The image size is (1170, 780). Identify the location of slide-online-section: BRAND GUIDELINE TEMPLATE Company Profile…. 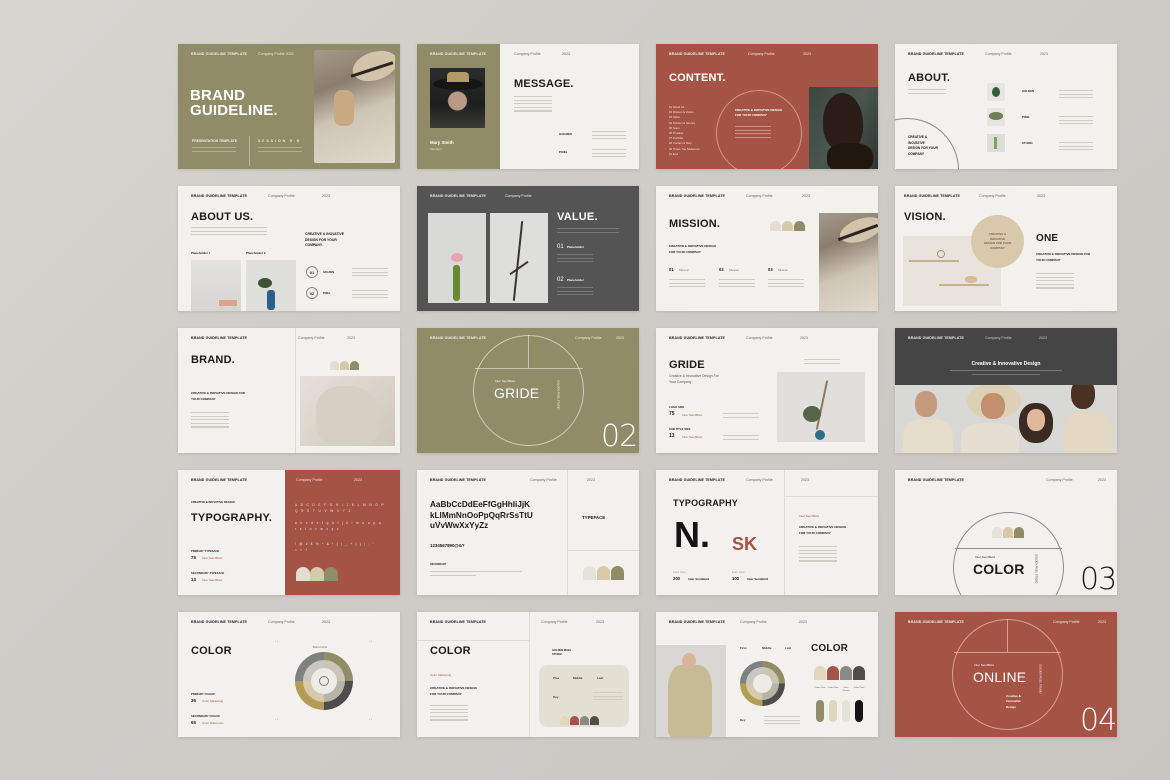
(1006, 674).